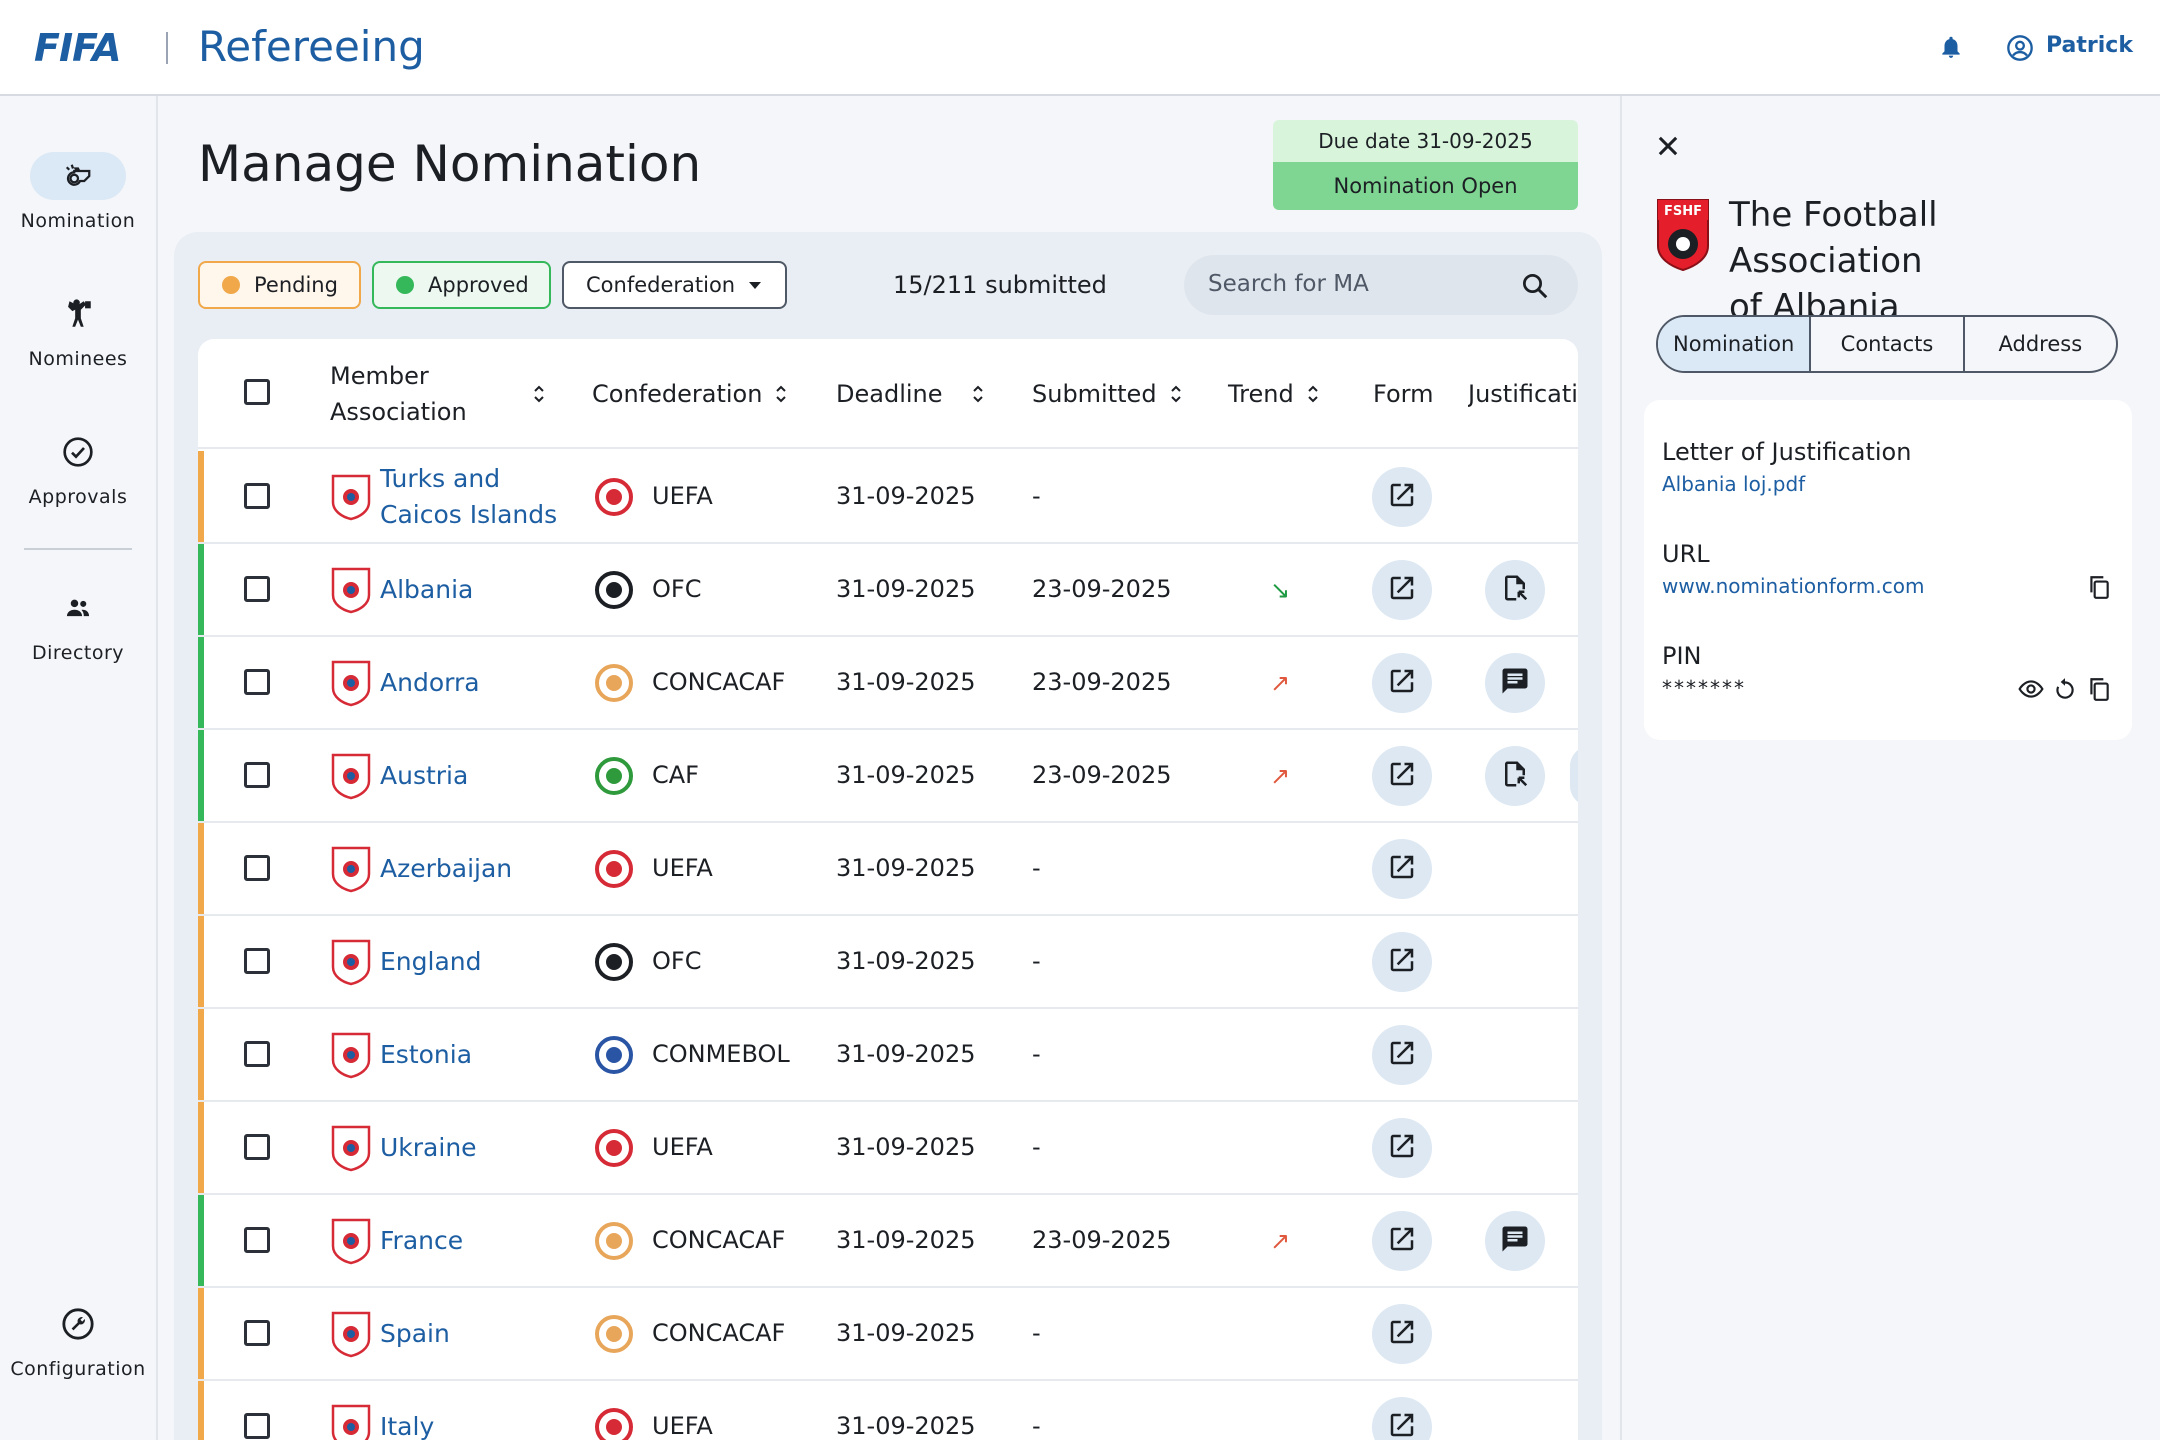 Image resolution: width=2160 pixels, height=1440 pixels. What do you see at coordinates (1358, 284) in the screenshot?
I see `search-input` at bounding box center [1358, 284].